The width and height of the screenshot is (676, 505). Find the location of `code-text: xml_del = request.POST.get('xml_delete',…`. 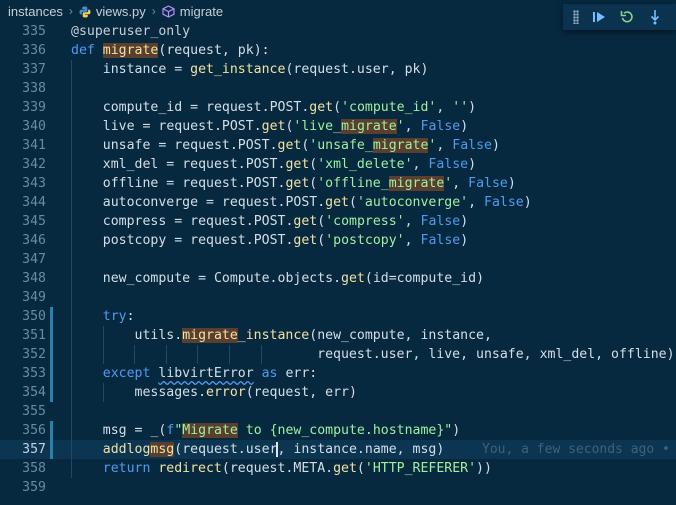

code-text: xml_del = request.POST.get('xml_delete',… is located at coordinates (289, 164).